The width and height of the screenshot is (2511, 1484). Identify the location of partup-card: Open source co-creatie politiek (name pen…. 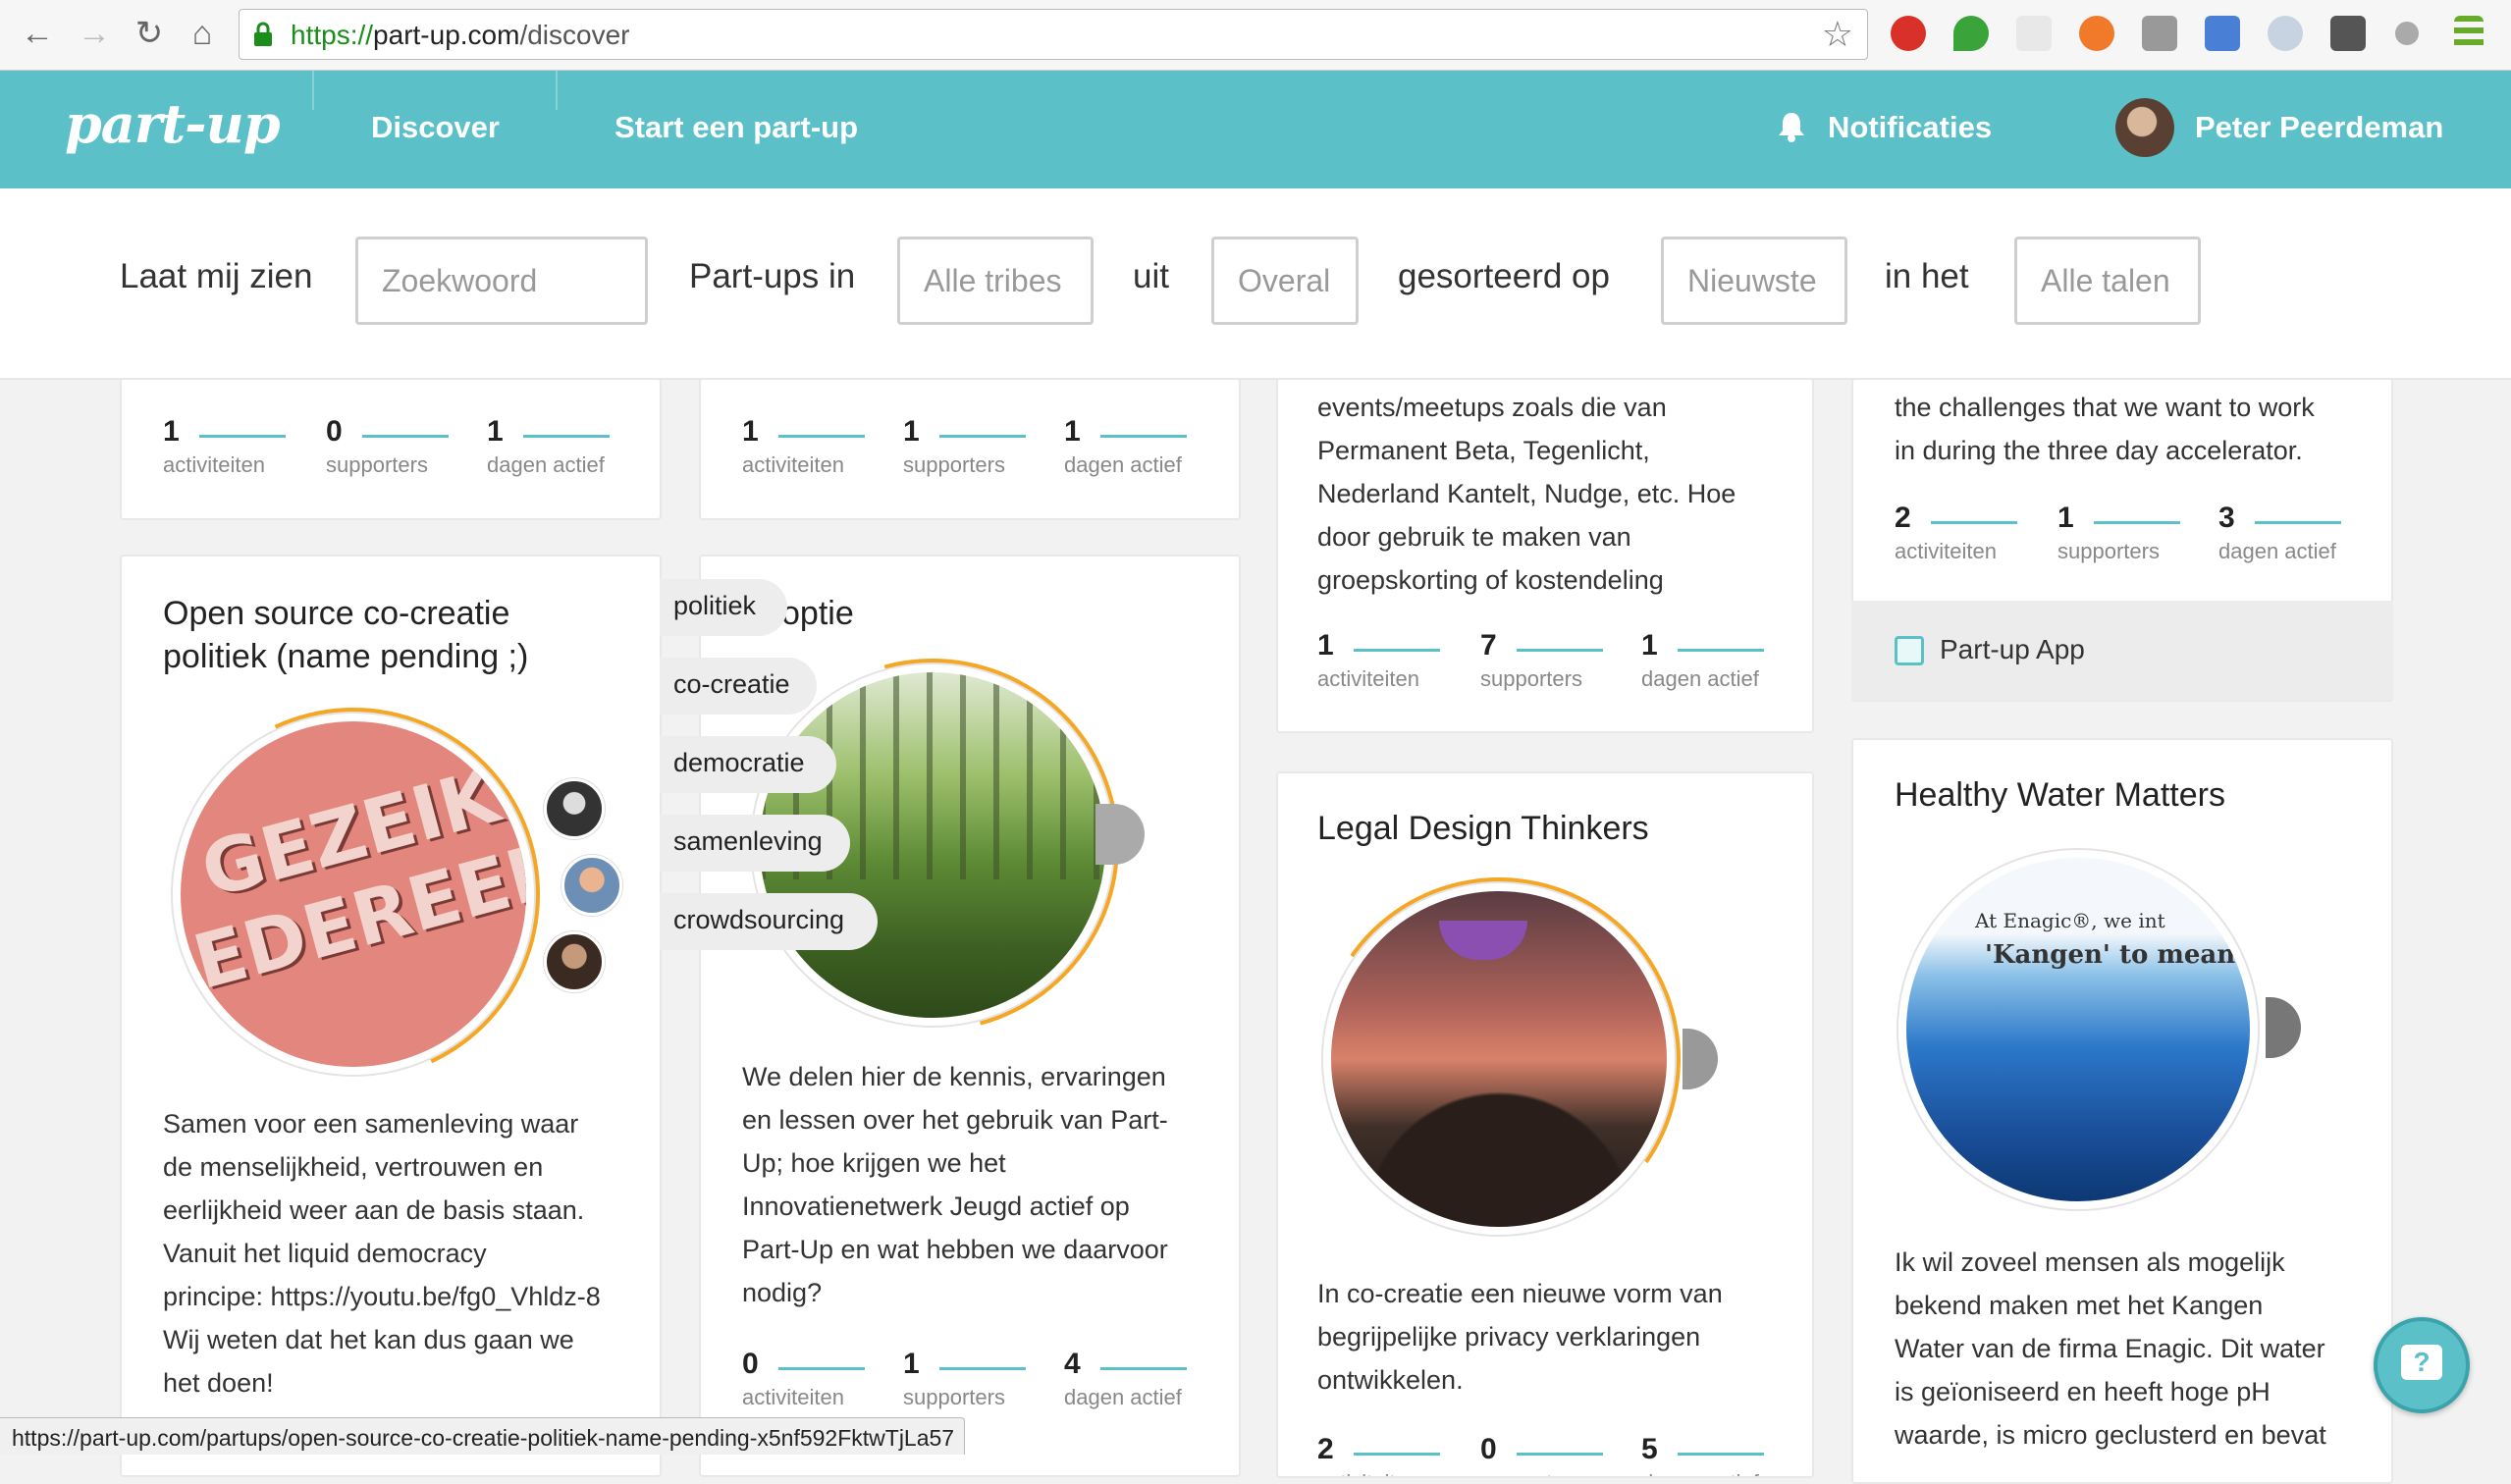
(391, 1016).